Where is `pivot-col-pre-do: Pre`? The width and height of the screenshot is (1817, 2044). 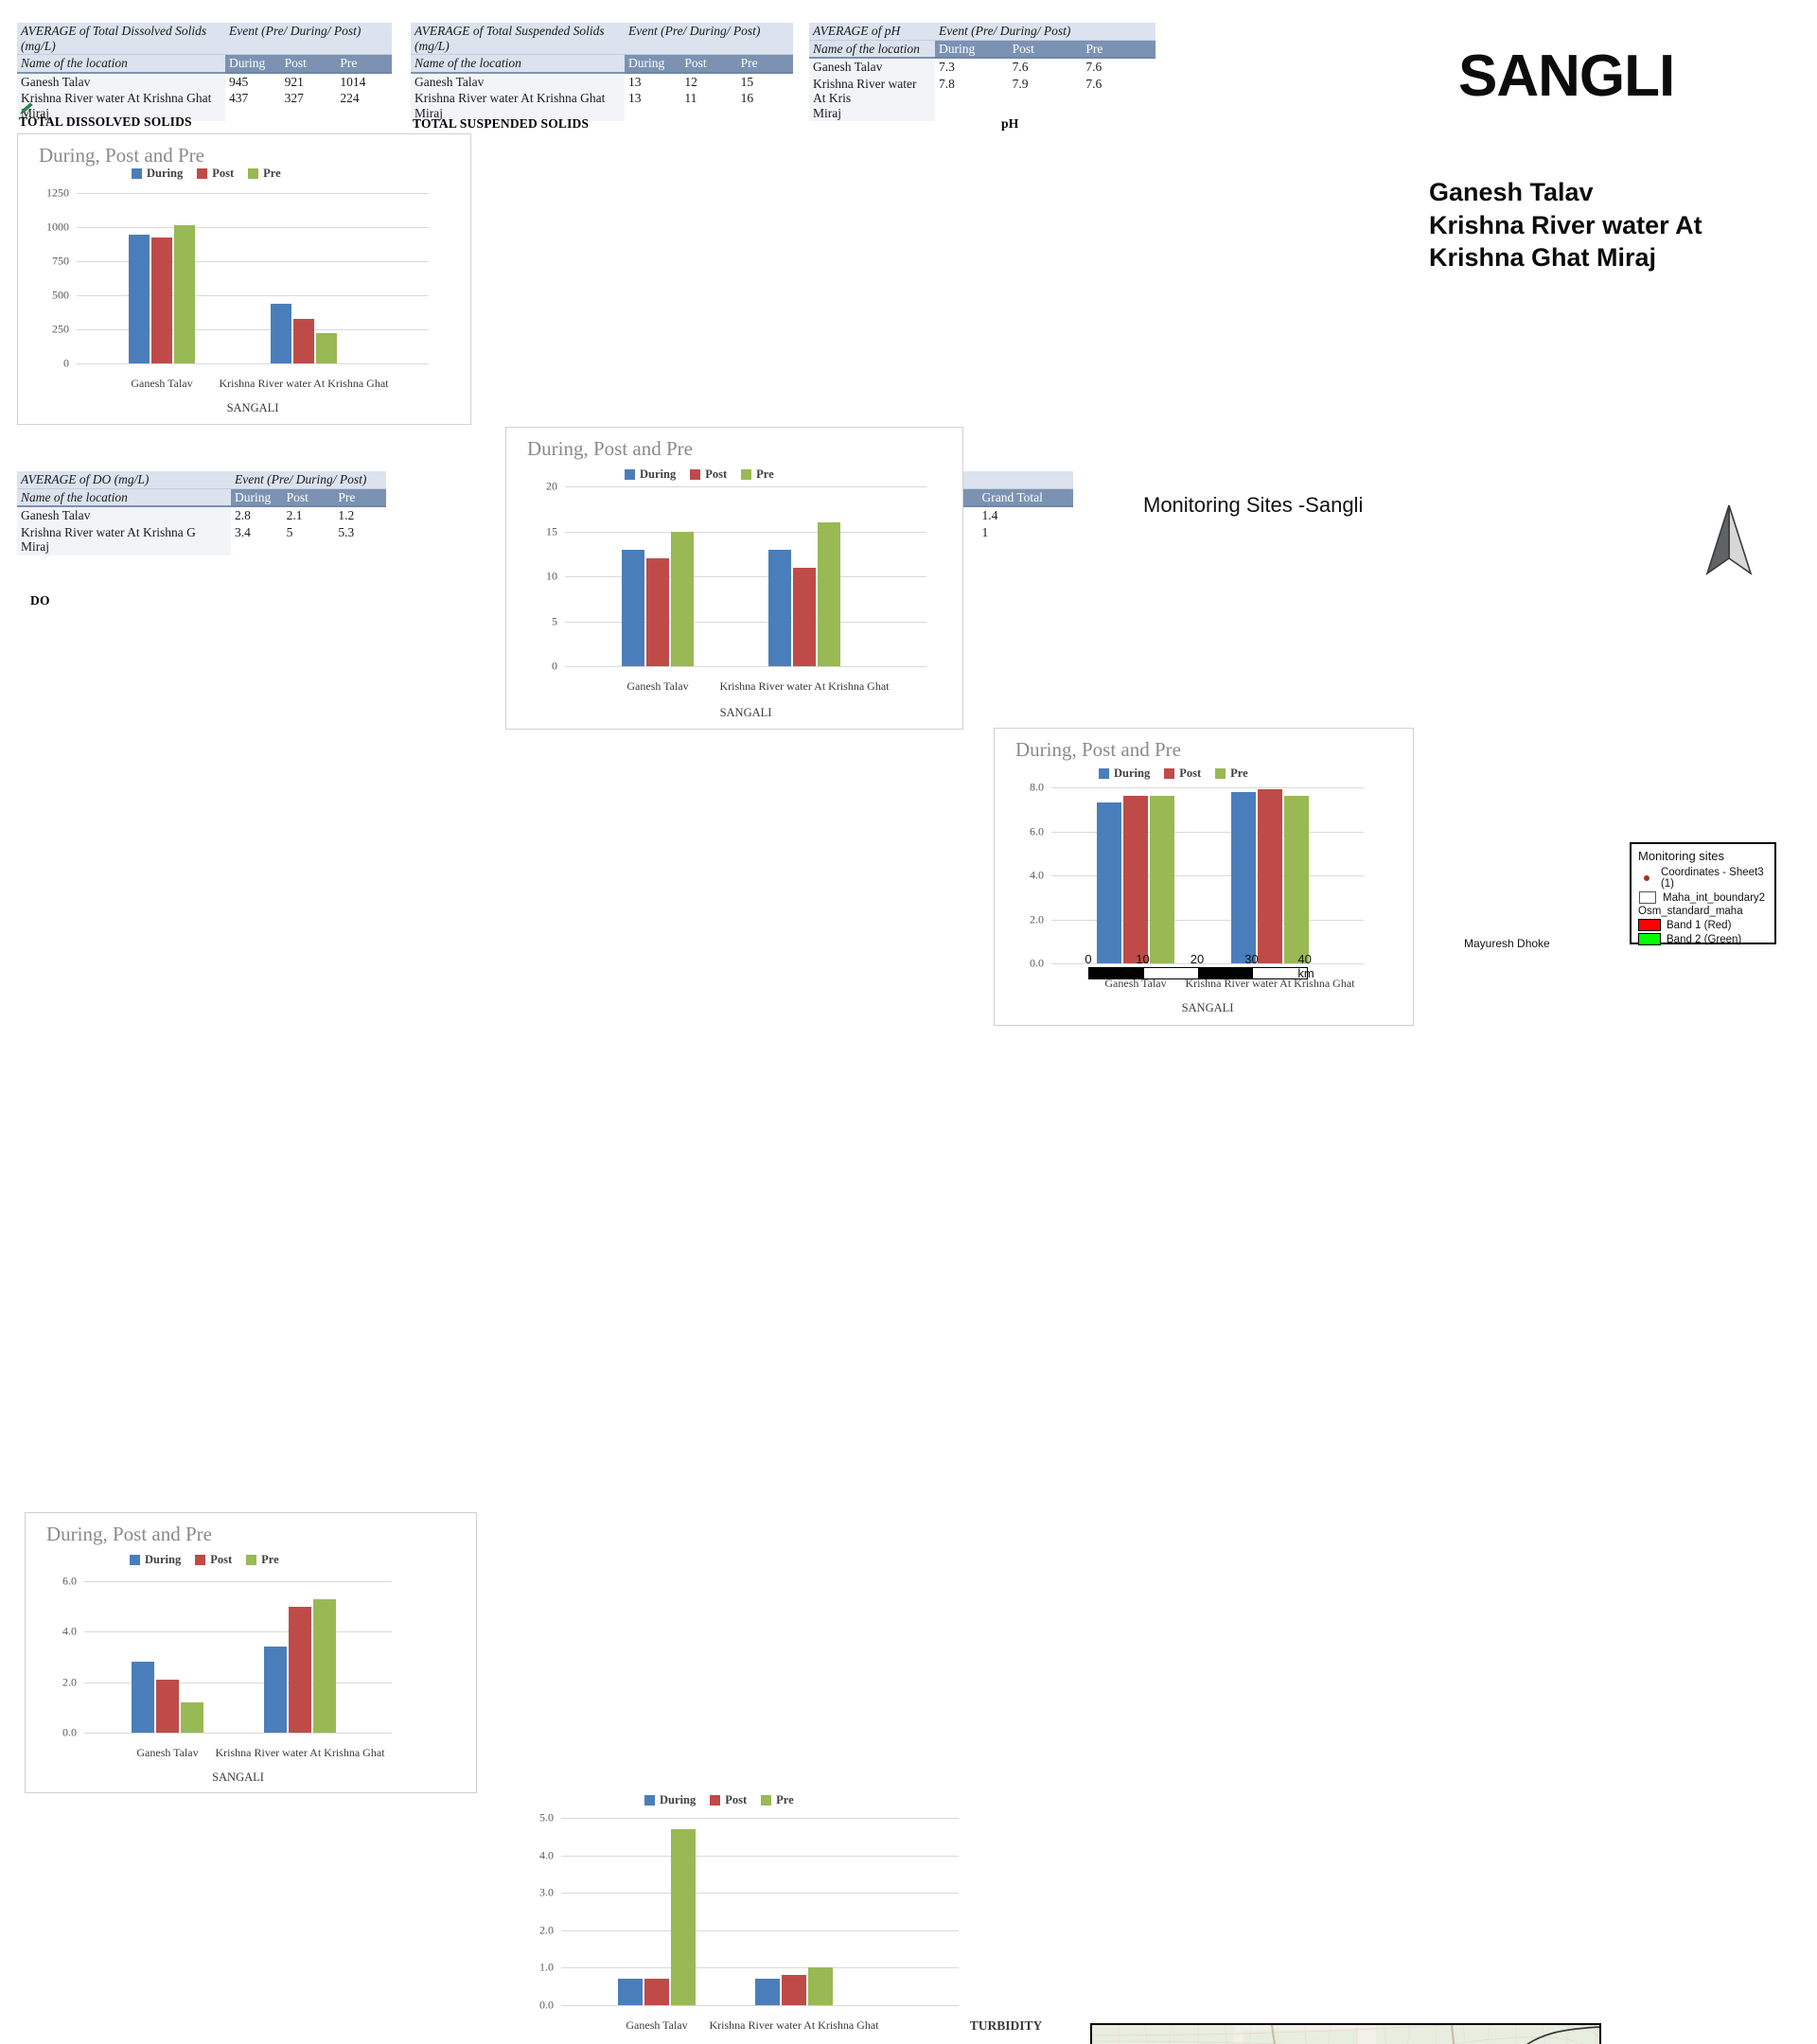
pivot-col-pre-do: Pre is located at coordinates (360, 498).